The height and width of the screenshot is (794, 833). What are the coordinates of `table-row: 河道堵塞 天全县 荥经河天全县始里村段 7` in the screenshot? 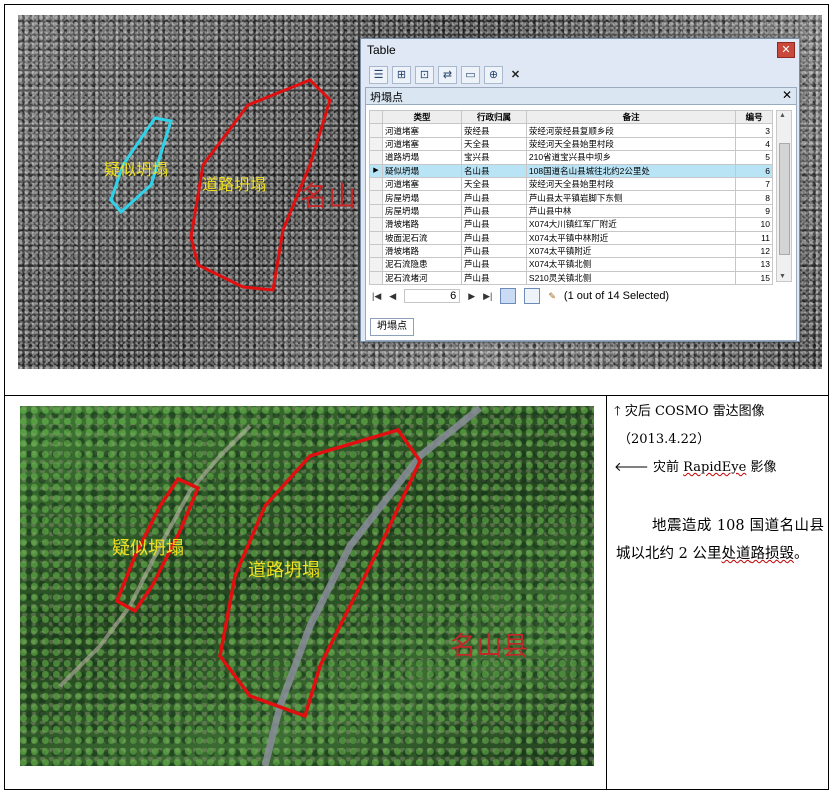 It's located at (571, 184).